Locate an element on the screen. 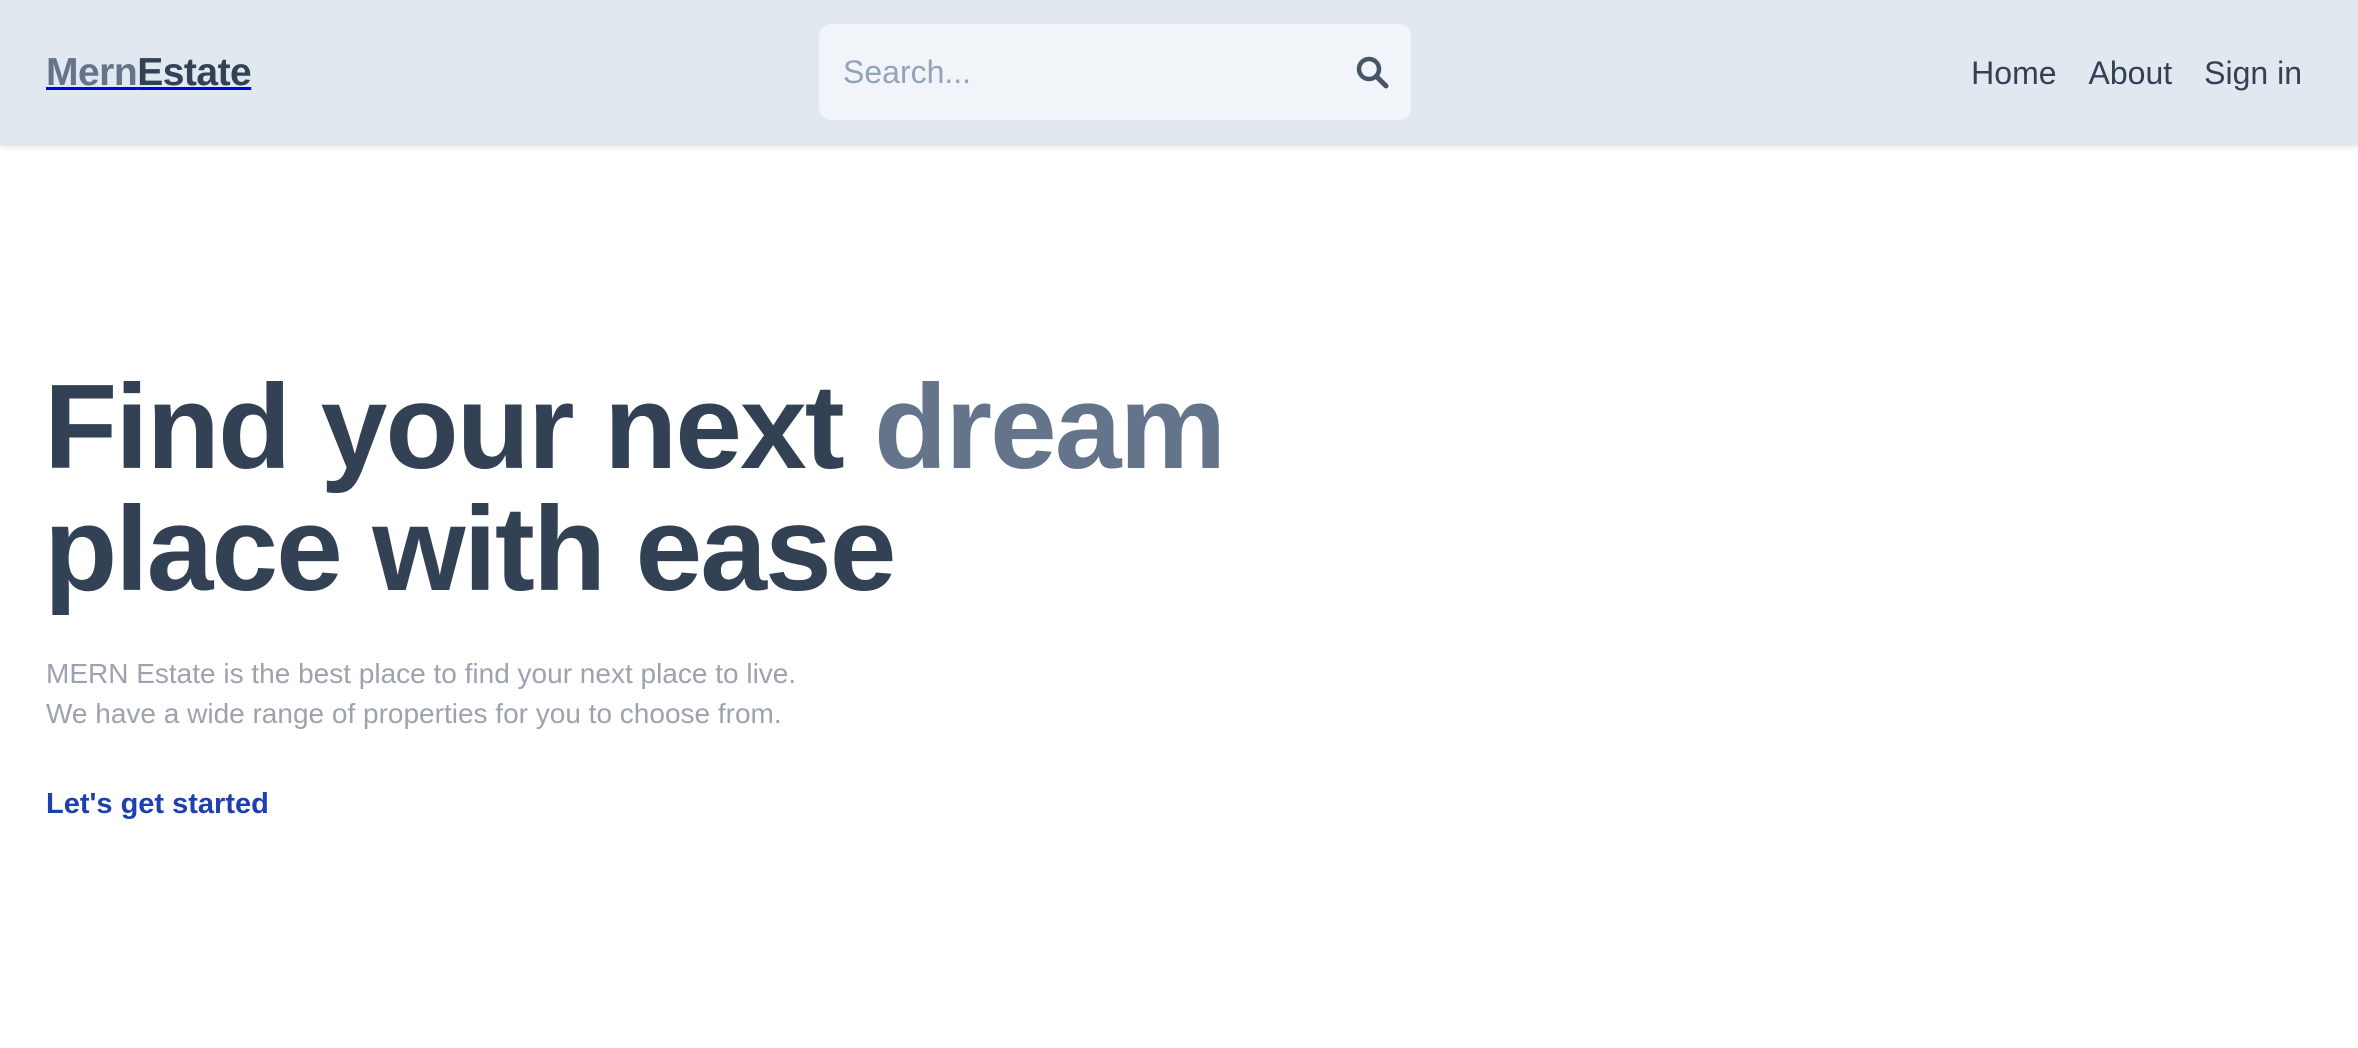 The height and width of the screenshot is (1048, 2358). nav-link-sign-in: Sign in is located at coordinates (2253, 73).